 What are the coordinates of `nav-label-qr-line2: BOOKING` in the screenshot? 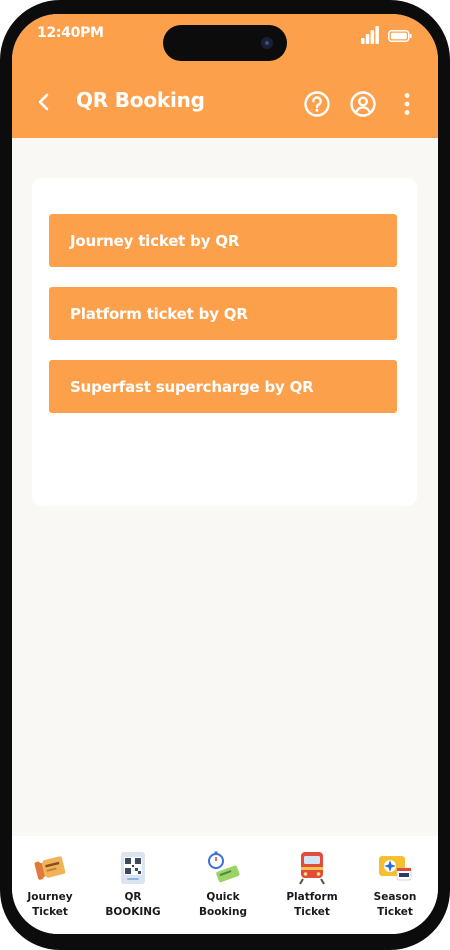 It's located at (133, 912).